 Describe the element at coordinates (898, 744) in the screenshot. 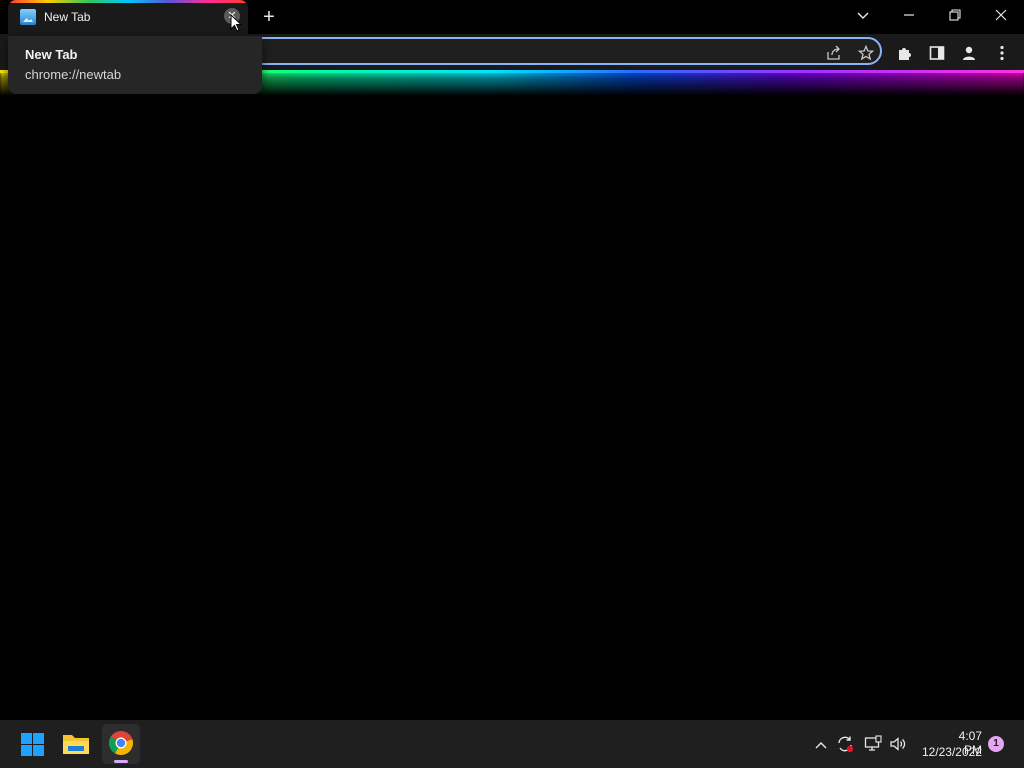

I see `volume-icon` at that location.